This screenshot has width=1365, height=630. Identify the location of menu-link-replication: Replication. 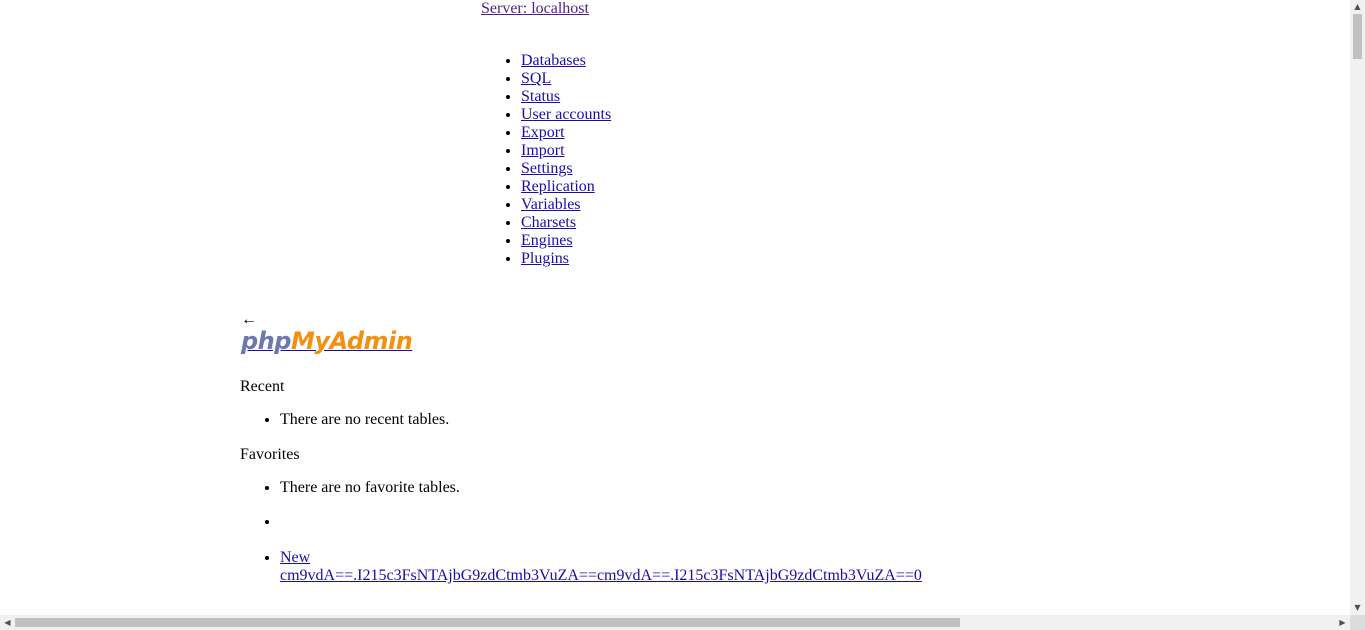
(558, 186).